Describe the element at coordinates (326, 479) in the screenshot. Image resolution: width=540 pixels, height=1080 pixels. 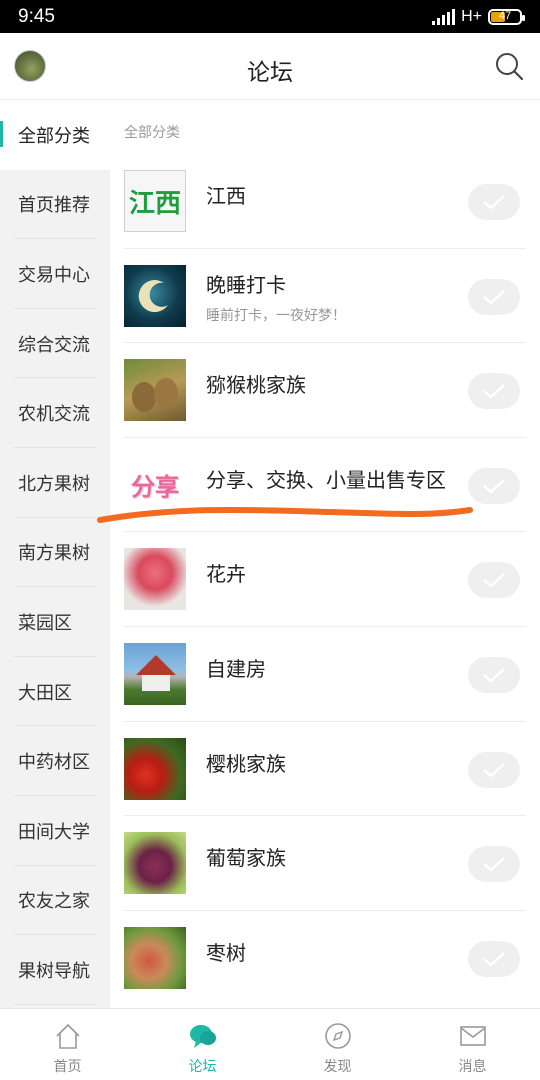
I see `forum-title: 分享、交换、小量出售专区` at that location.